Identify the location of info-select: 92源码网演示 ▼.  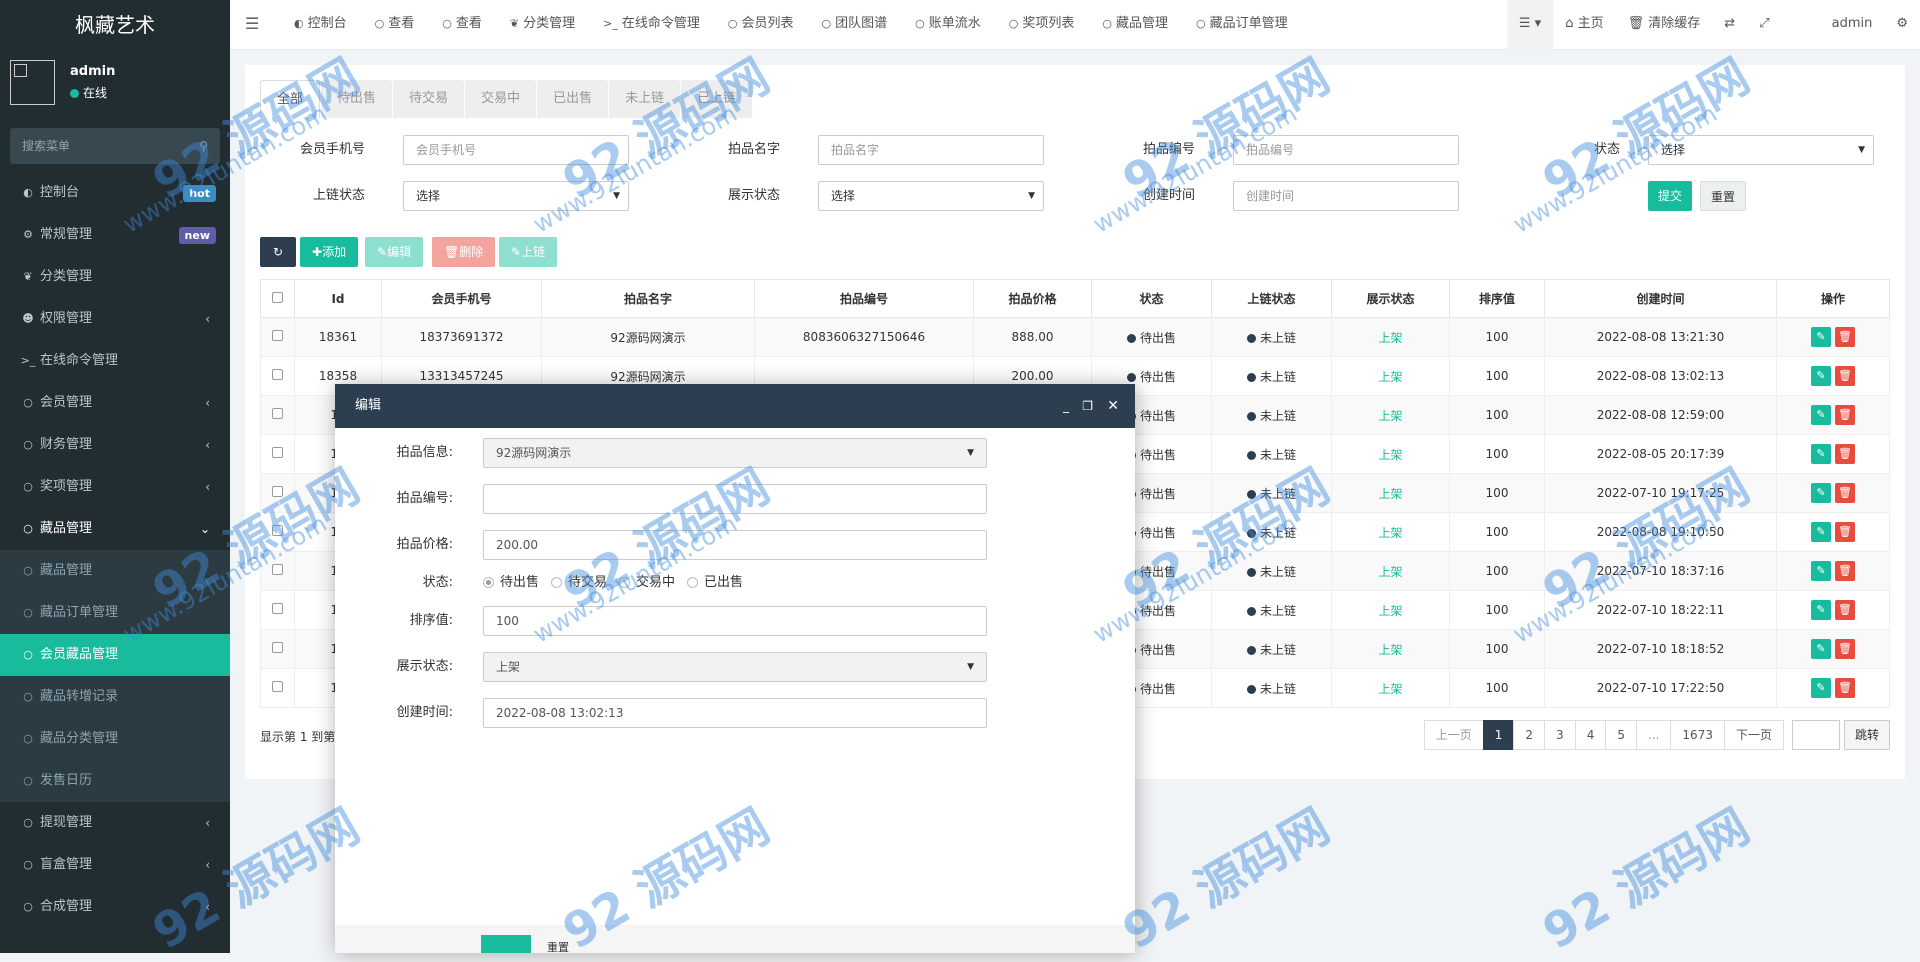
(735, 453).